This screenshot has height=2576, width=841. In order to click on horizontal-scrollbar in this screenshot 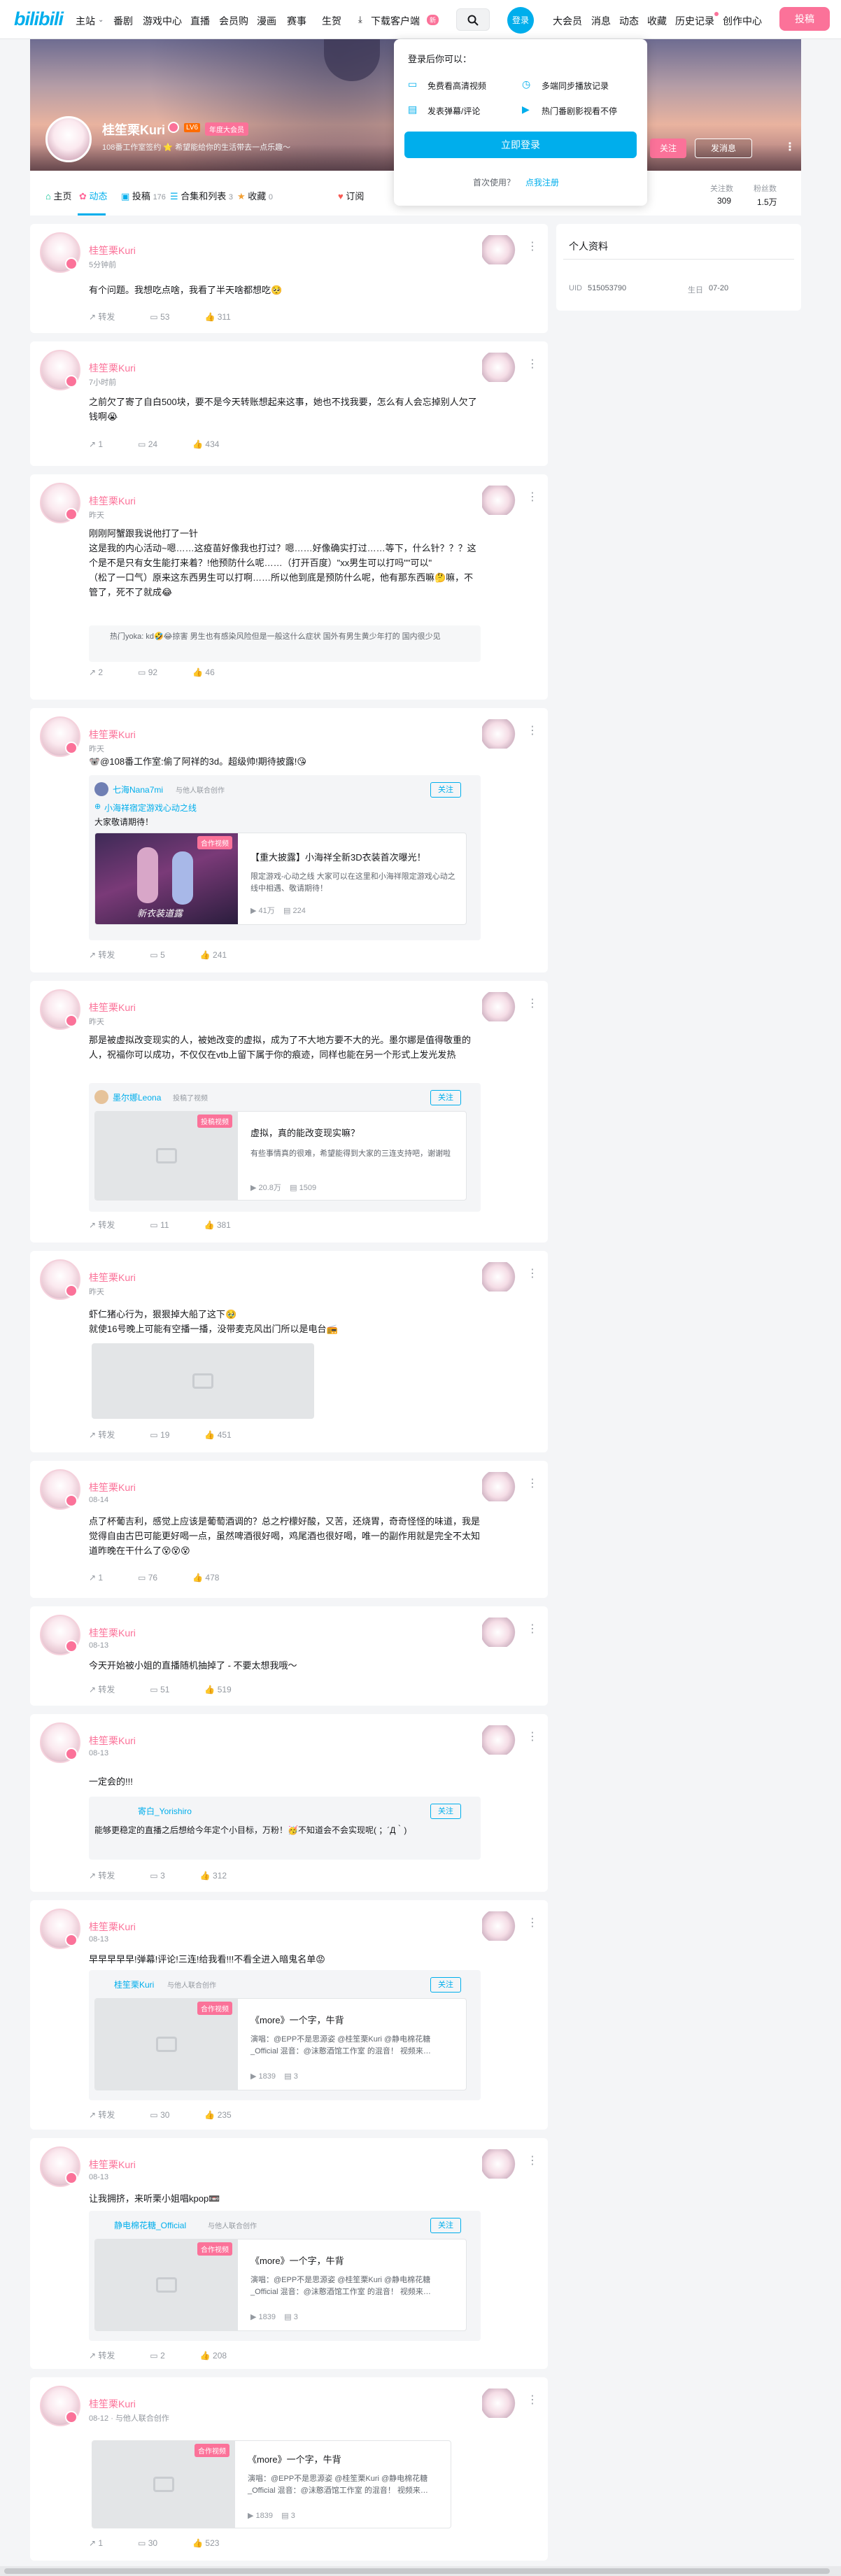, I will do `click(420, 2571)`.